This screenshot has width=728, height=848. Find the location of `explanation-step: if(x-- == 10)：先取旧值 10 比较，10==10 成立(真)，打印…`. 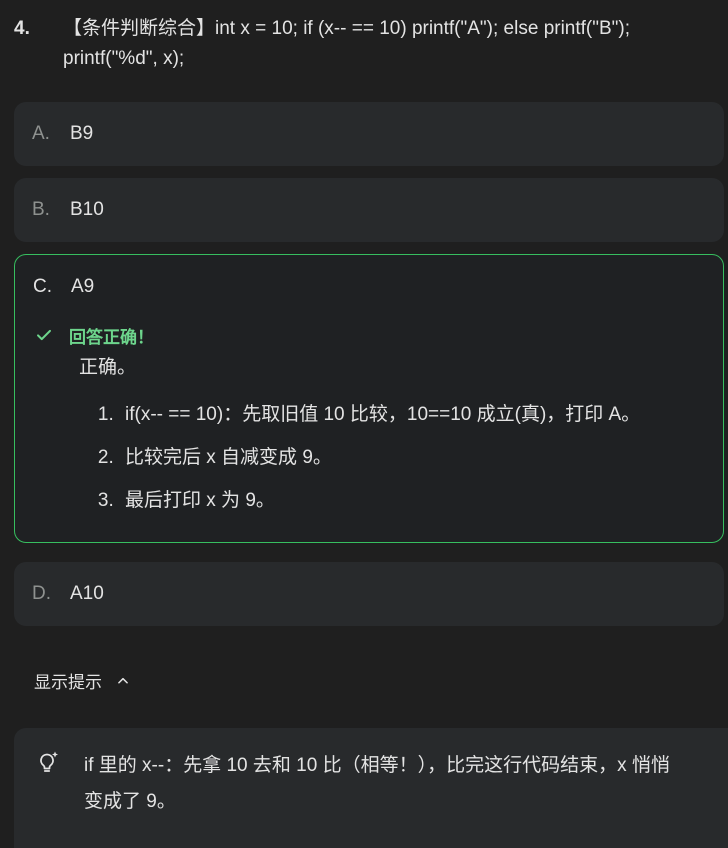

explanation-step: if(x-- == 10)：先取旧值 10 比较，10==10 成立(真)，打印… is located at coordinates (421, 414).